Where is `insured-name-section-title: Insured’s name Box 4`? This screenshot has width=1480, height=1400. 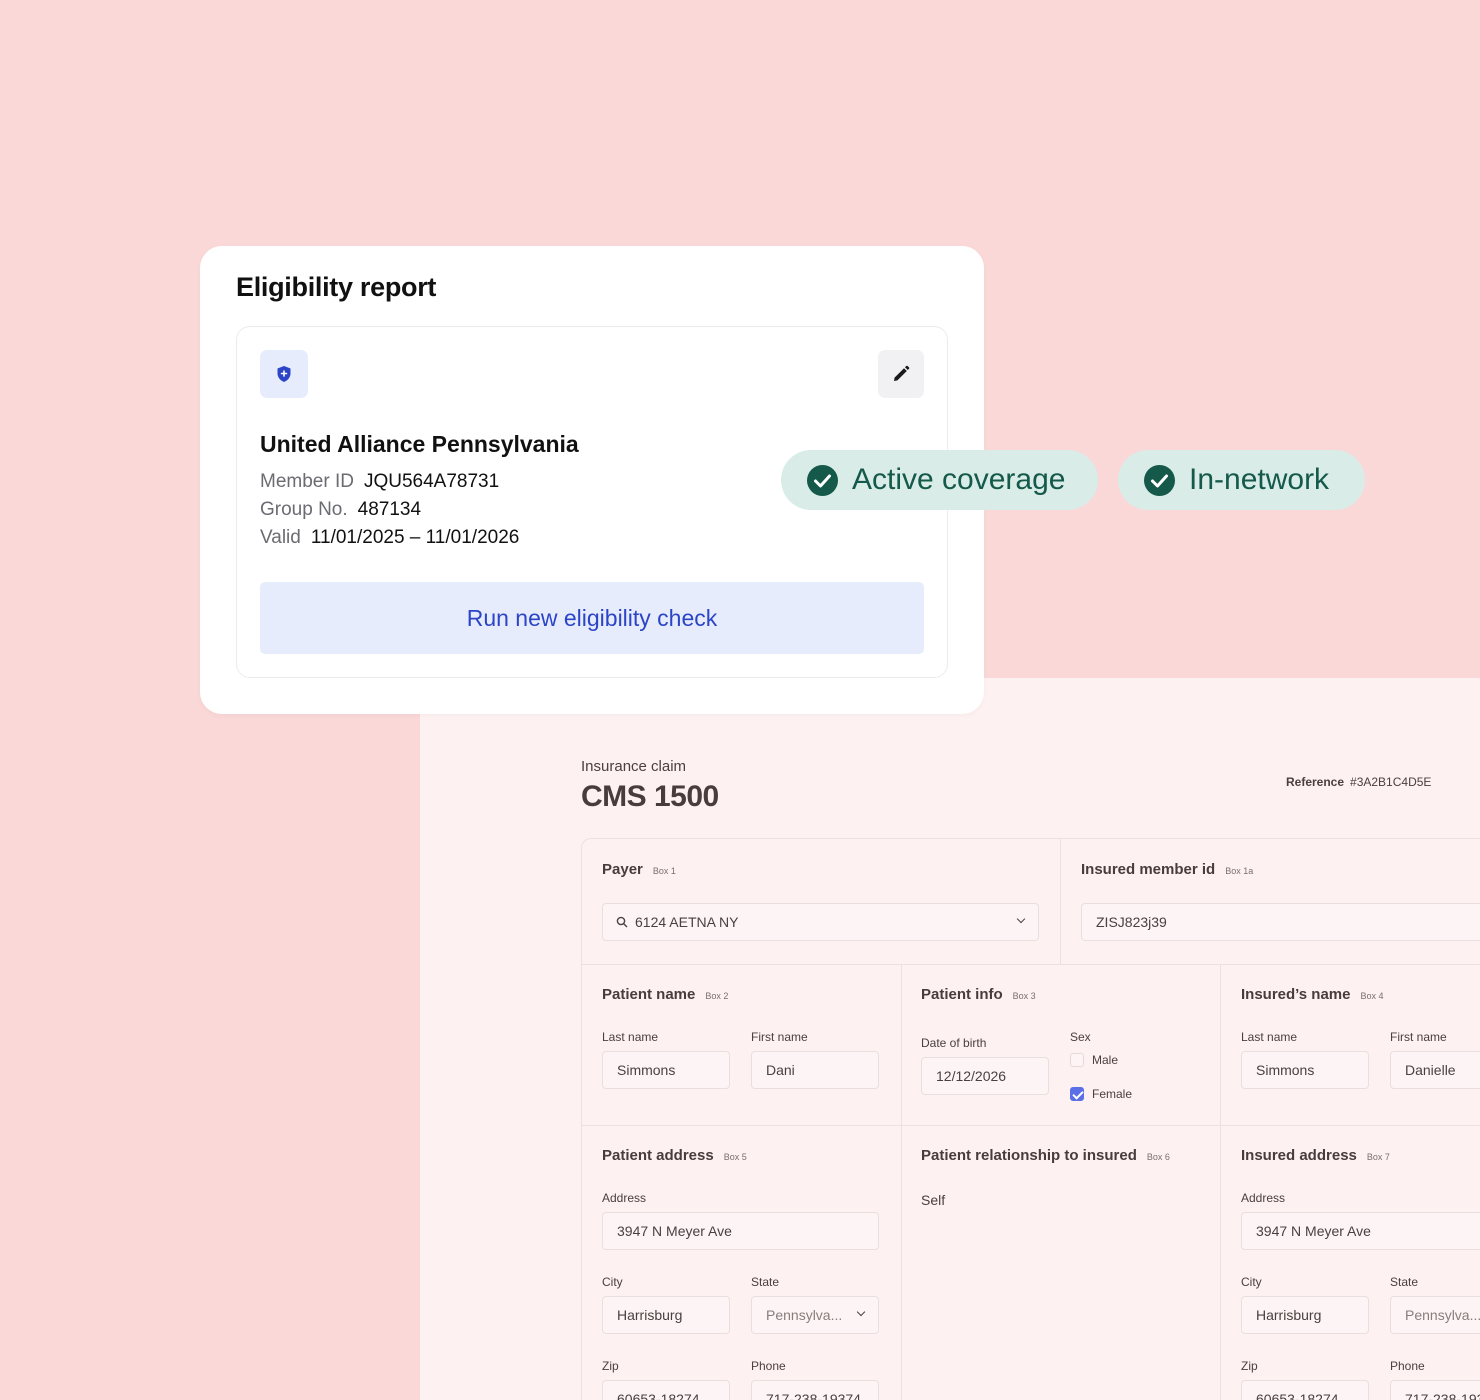
insured-name-section-title: Insured’s name Box 4 is located at coordinates (1312, 994).